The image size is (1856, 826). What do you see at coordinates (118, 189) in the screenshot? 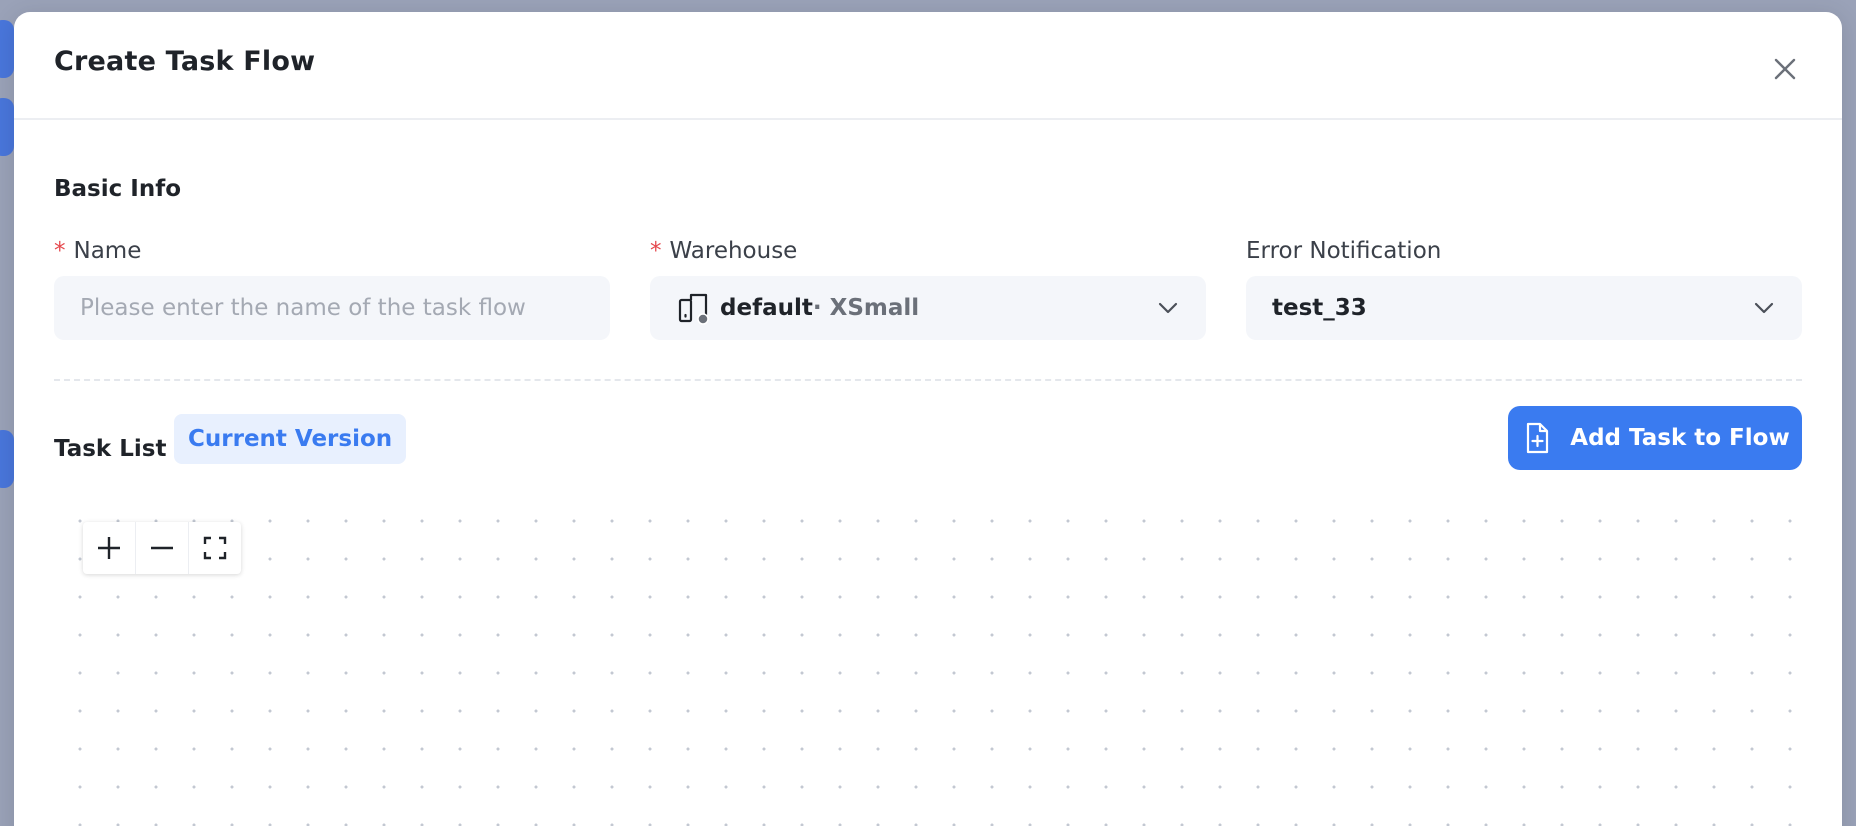
I see `section-title-basic-info: Basic Info` at bounding box center [118, 189].